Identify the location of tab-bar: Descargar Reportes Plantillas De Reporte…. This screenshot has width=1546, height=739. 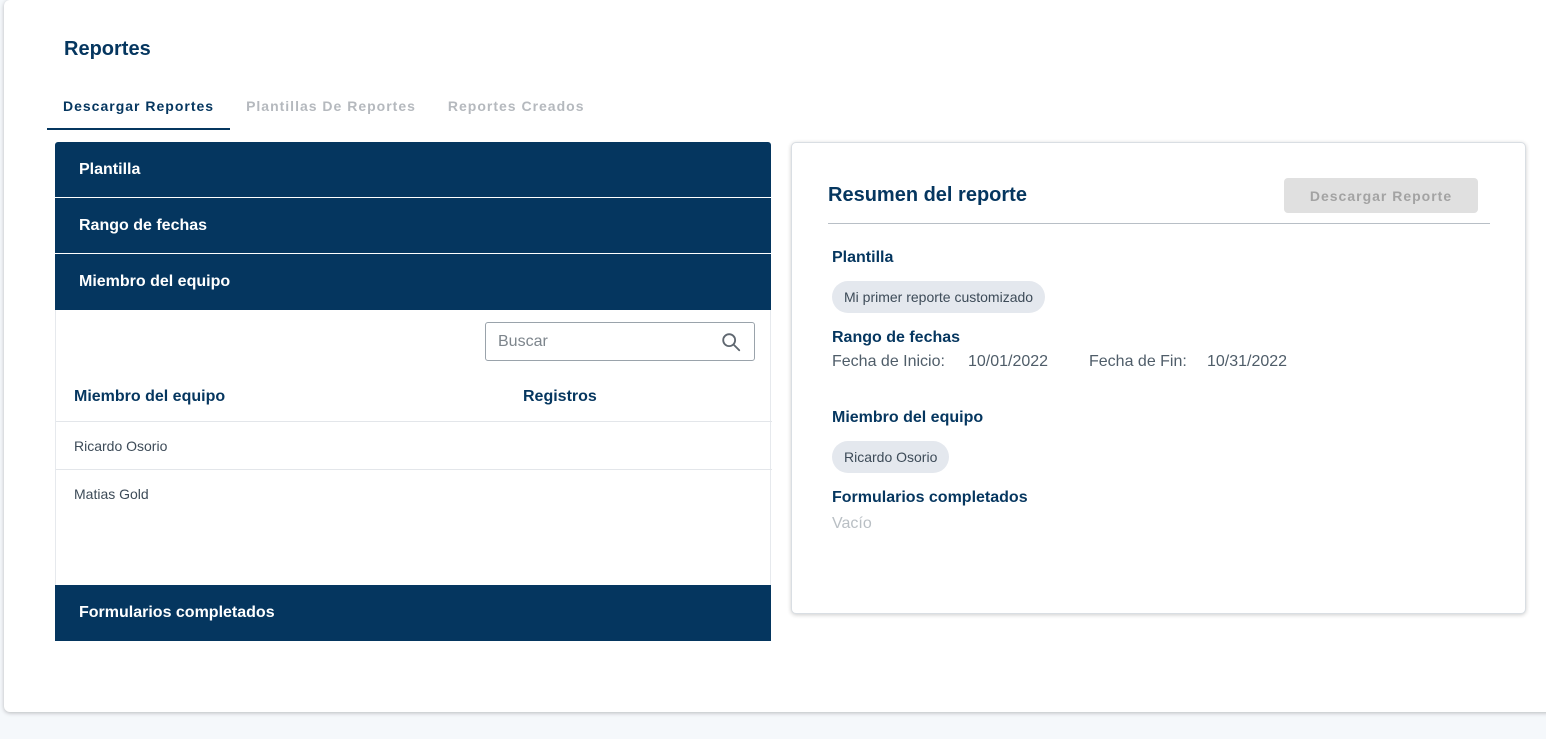
(323, 111).